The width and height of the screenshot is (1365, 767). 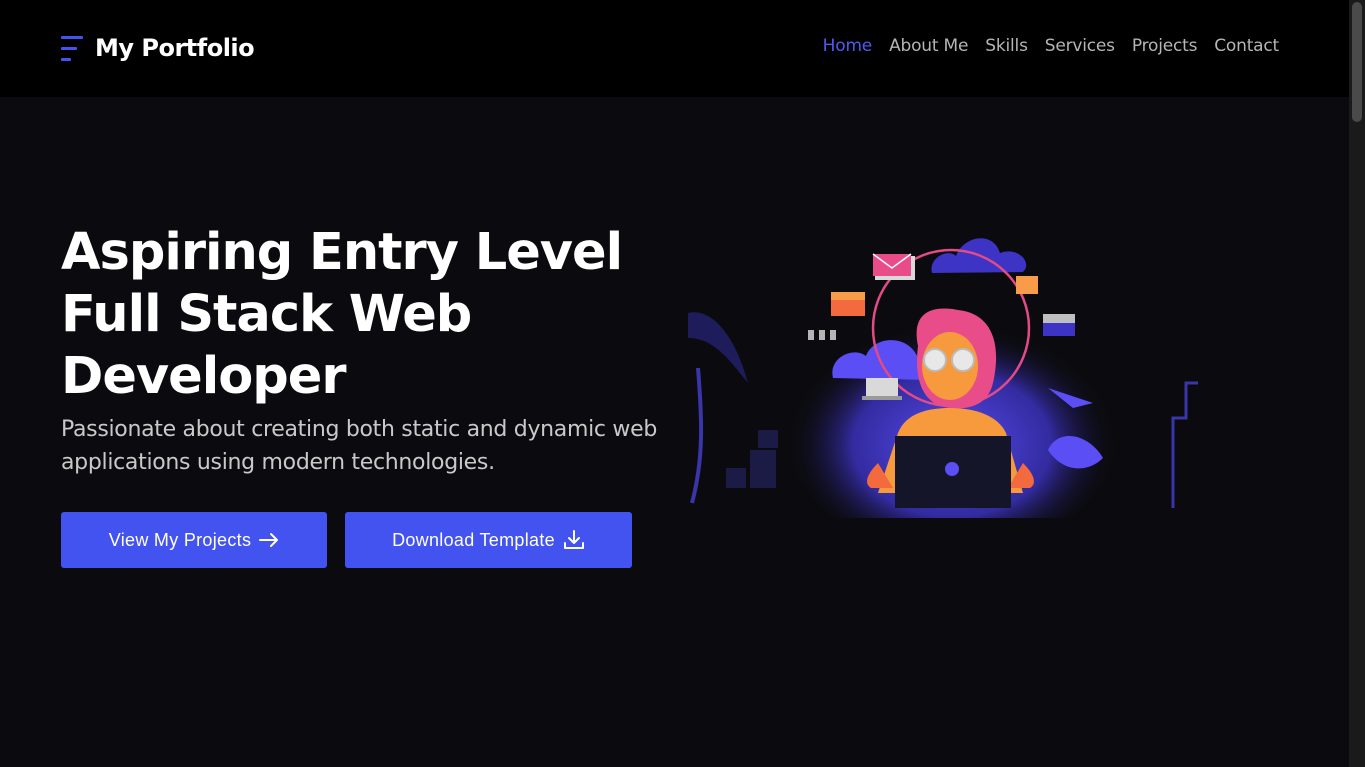 I want to click on logo: My Portfolio, so click(x=158, y=48).